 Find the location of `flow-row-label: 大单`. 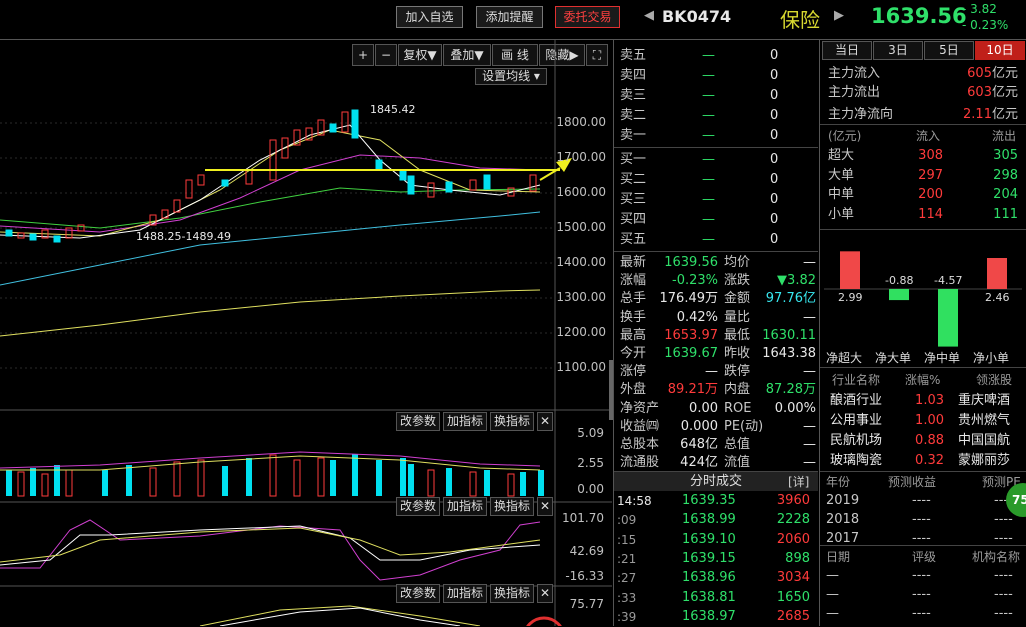

flow-row-label: 大单 is located at coordinates (841, 175).